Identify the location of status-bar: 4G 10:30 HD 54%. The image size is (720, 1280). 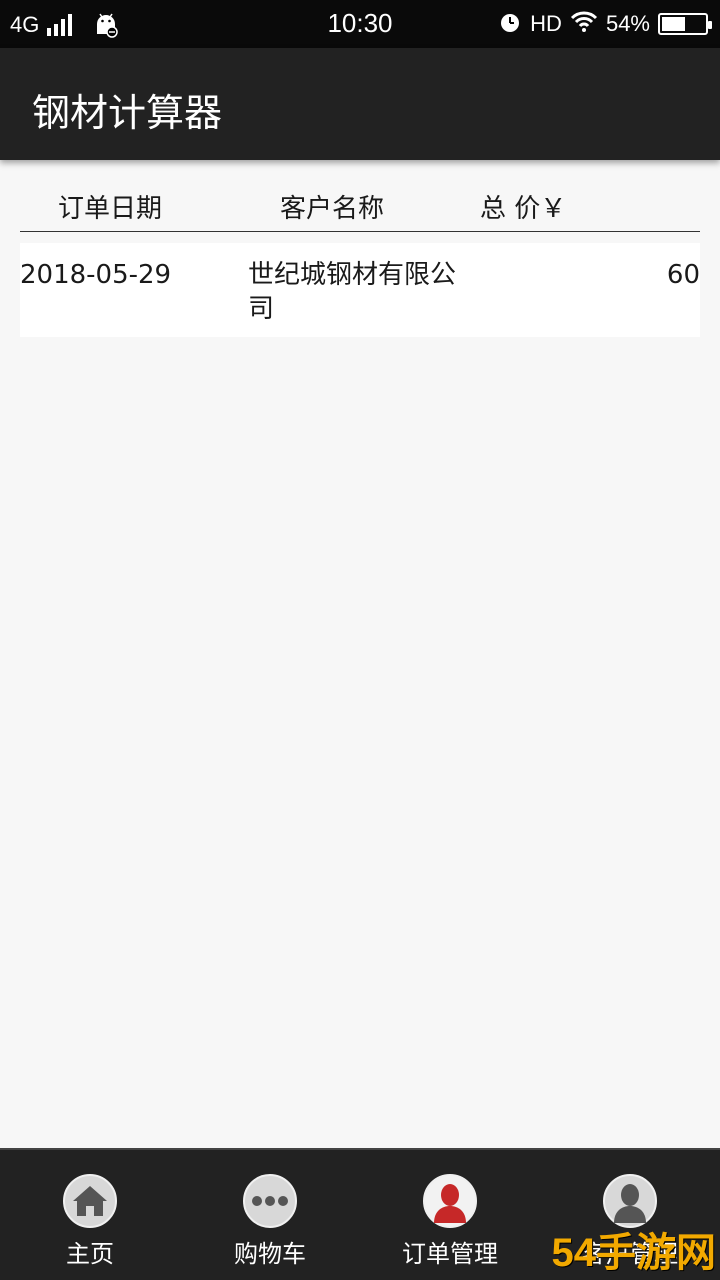
(360, 24).